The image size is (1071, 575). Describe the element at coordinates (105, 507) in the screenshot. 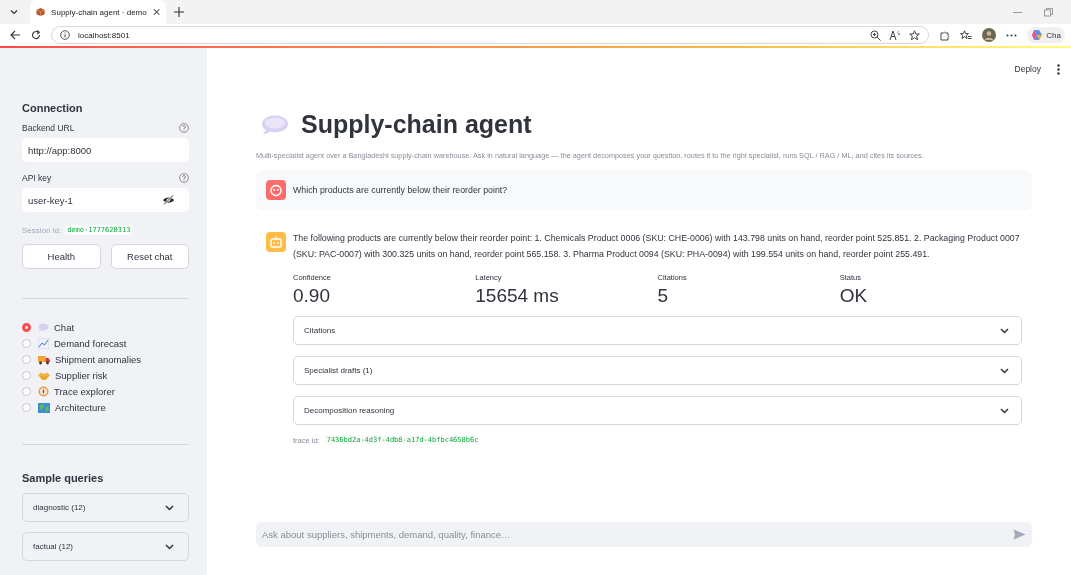

I see `expander: diagnostic (12)` at that location.